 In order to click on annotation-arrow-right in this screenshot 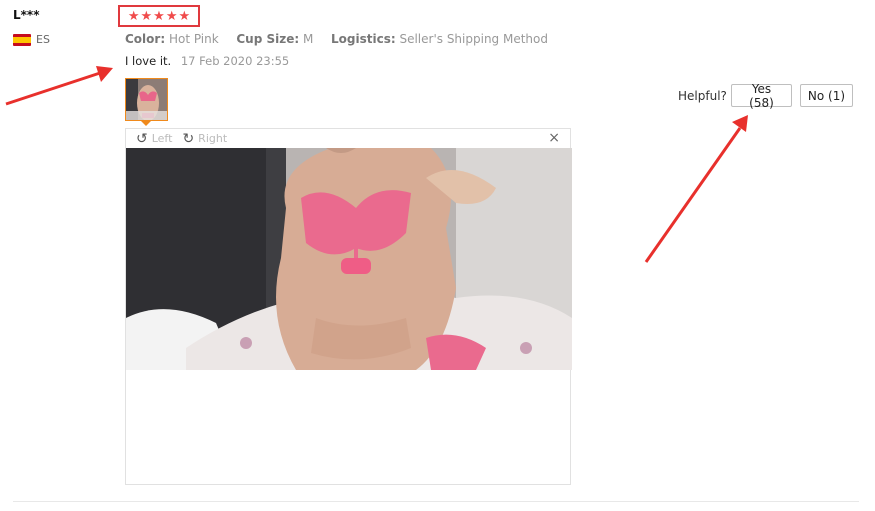, I will do `click(696, 189)`.